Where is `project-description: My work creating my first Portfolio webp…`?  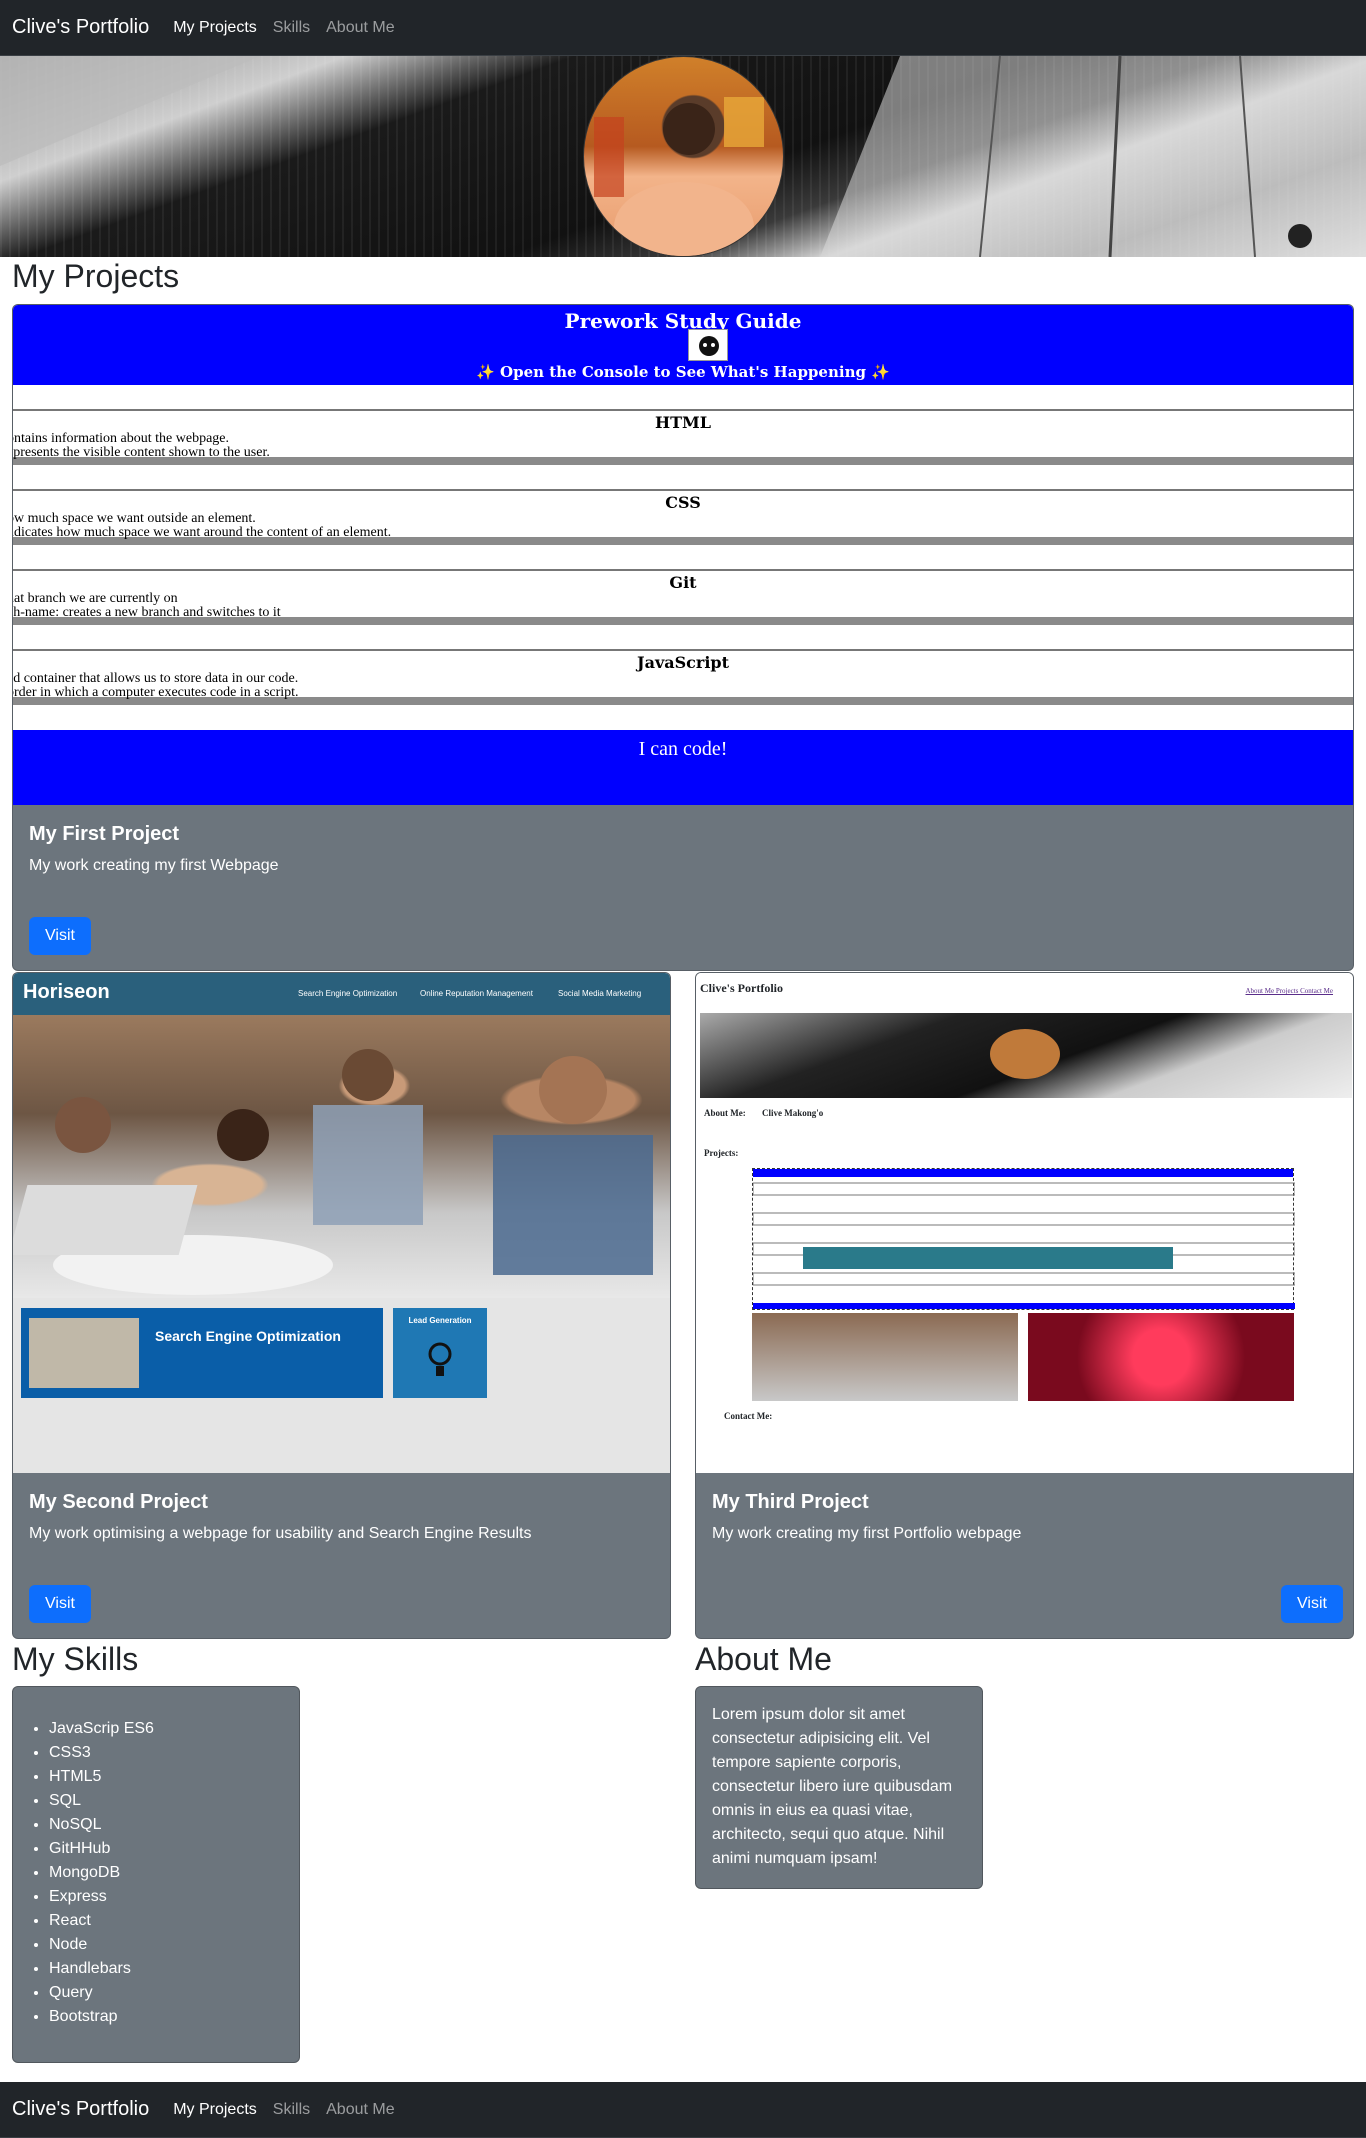 project-description: My work creating my first Portfolio webp… is located at coordinates (867, 1533).